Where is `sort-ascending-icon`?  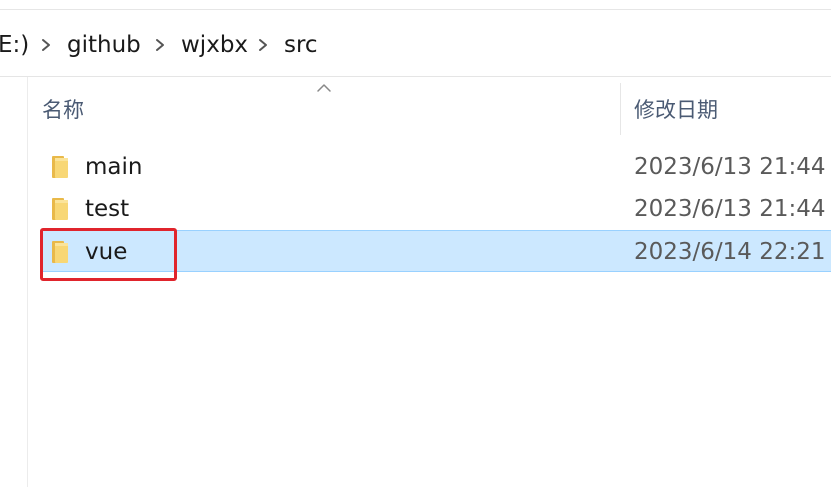
sort-ascending-icon is located at coordinates (324, 88).